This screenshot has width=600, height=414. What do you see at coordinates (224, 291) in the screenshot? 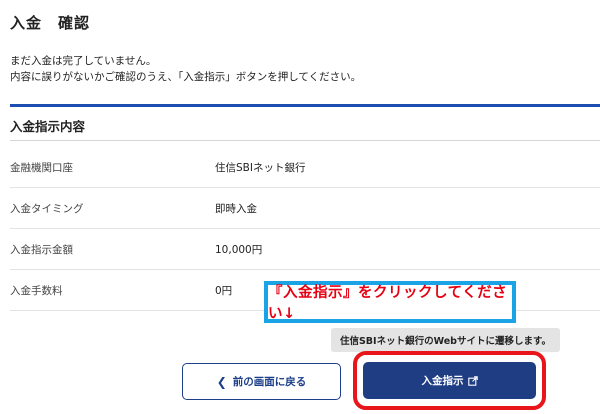
I see `detail-value: 0円` at bounding box center [224, 291].